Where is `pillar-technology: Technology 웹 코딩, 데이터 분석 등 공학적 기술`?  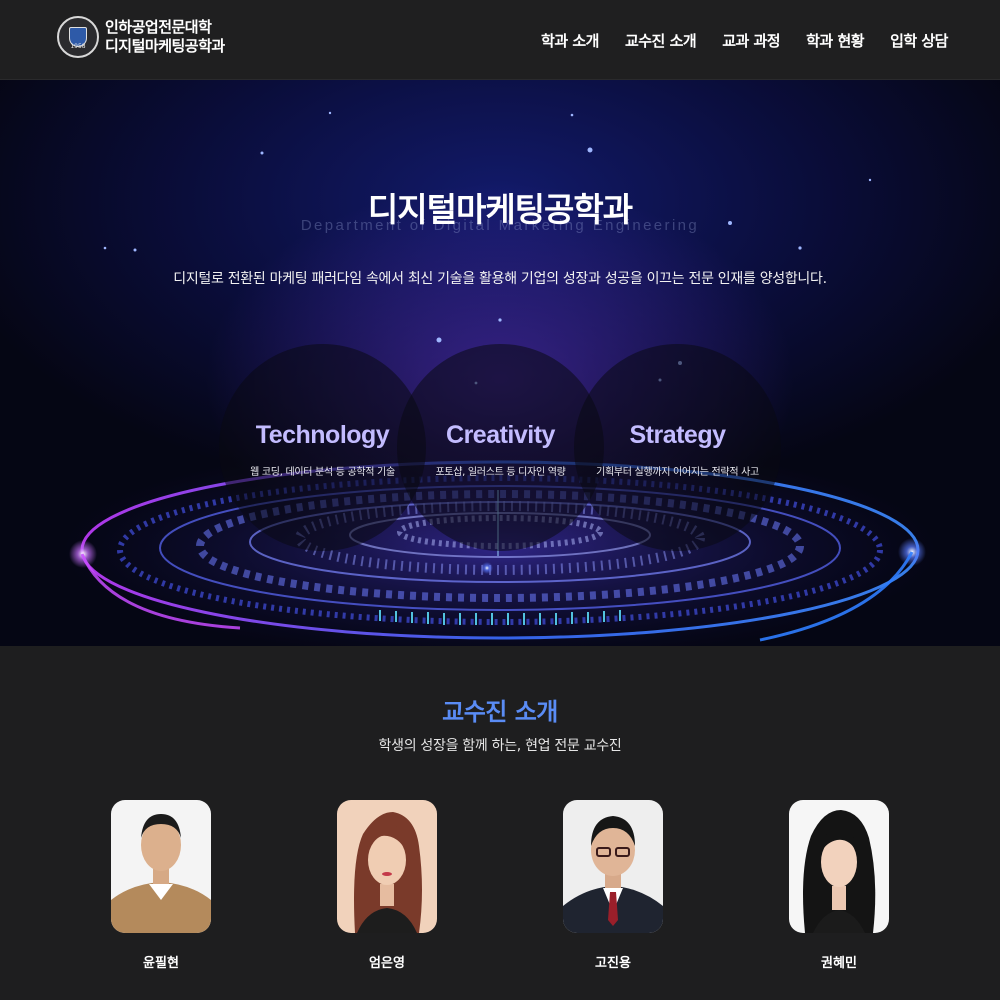
pillar-technology: Technology 웹 코딩, 데이터 분석 등 공학적 기술 is located at coordinates (322, 447).